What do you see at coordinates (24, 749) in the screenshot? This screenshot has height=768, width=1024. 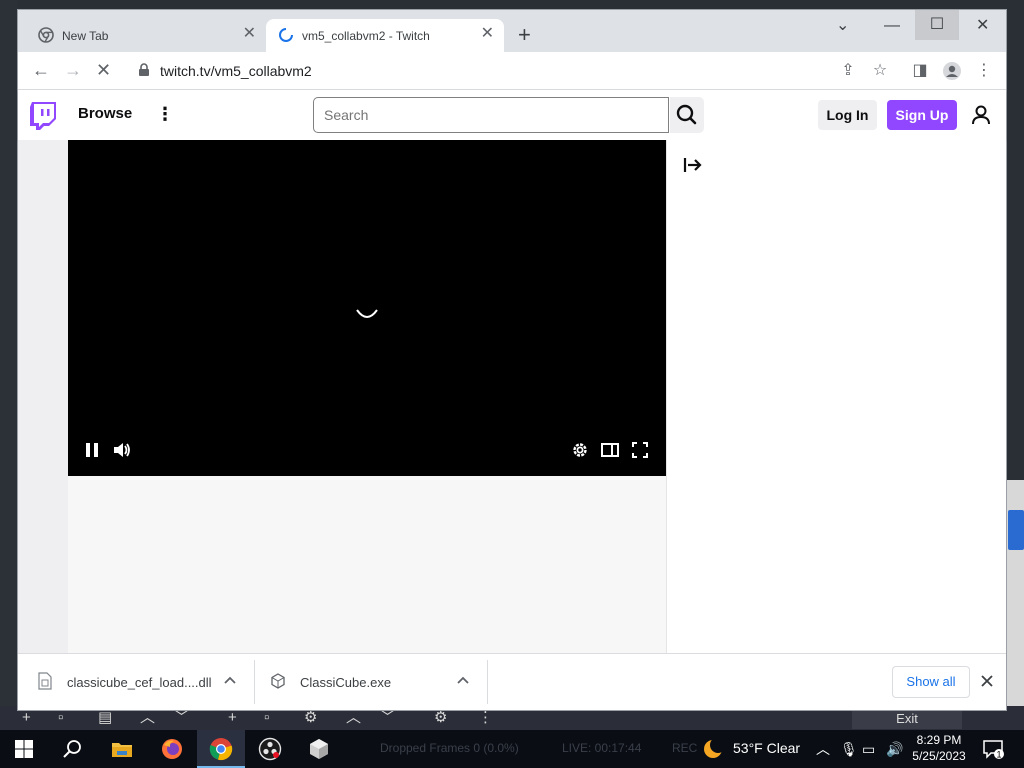 I see `windows-start-icon` at bounding box center [24, 749].